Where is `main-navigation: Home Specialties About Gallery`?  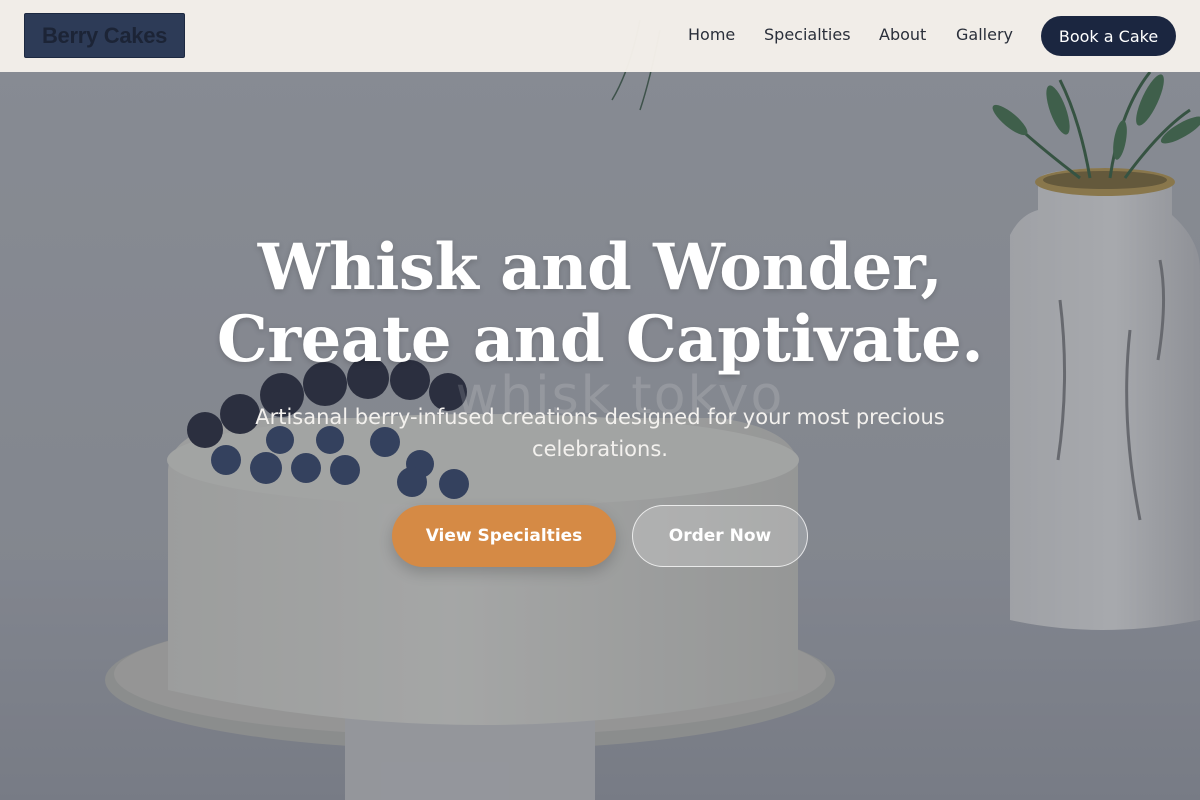
main-navigation: Home Specialties About Gallery is located at coordinates (600, 36).